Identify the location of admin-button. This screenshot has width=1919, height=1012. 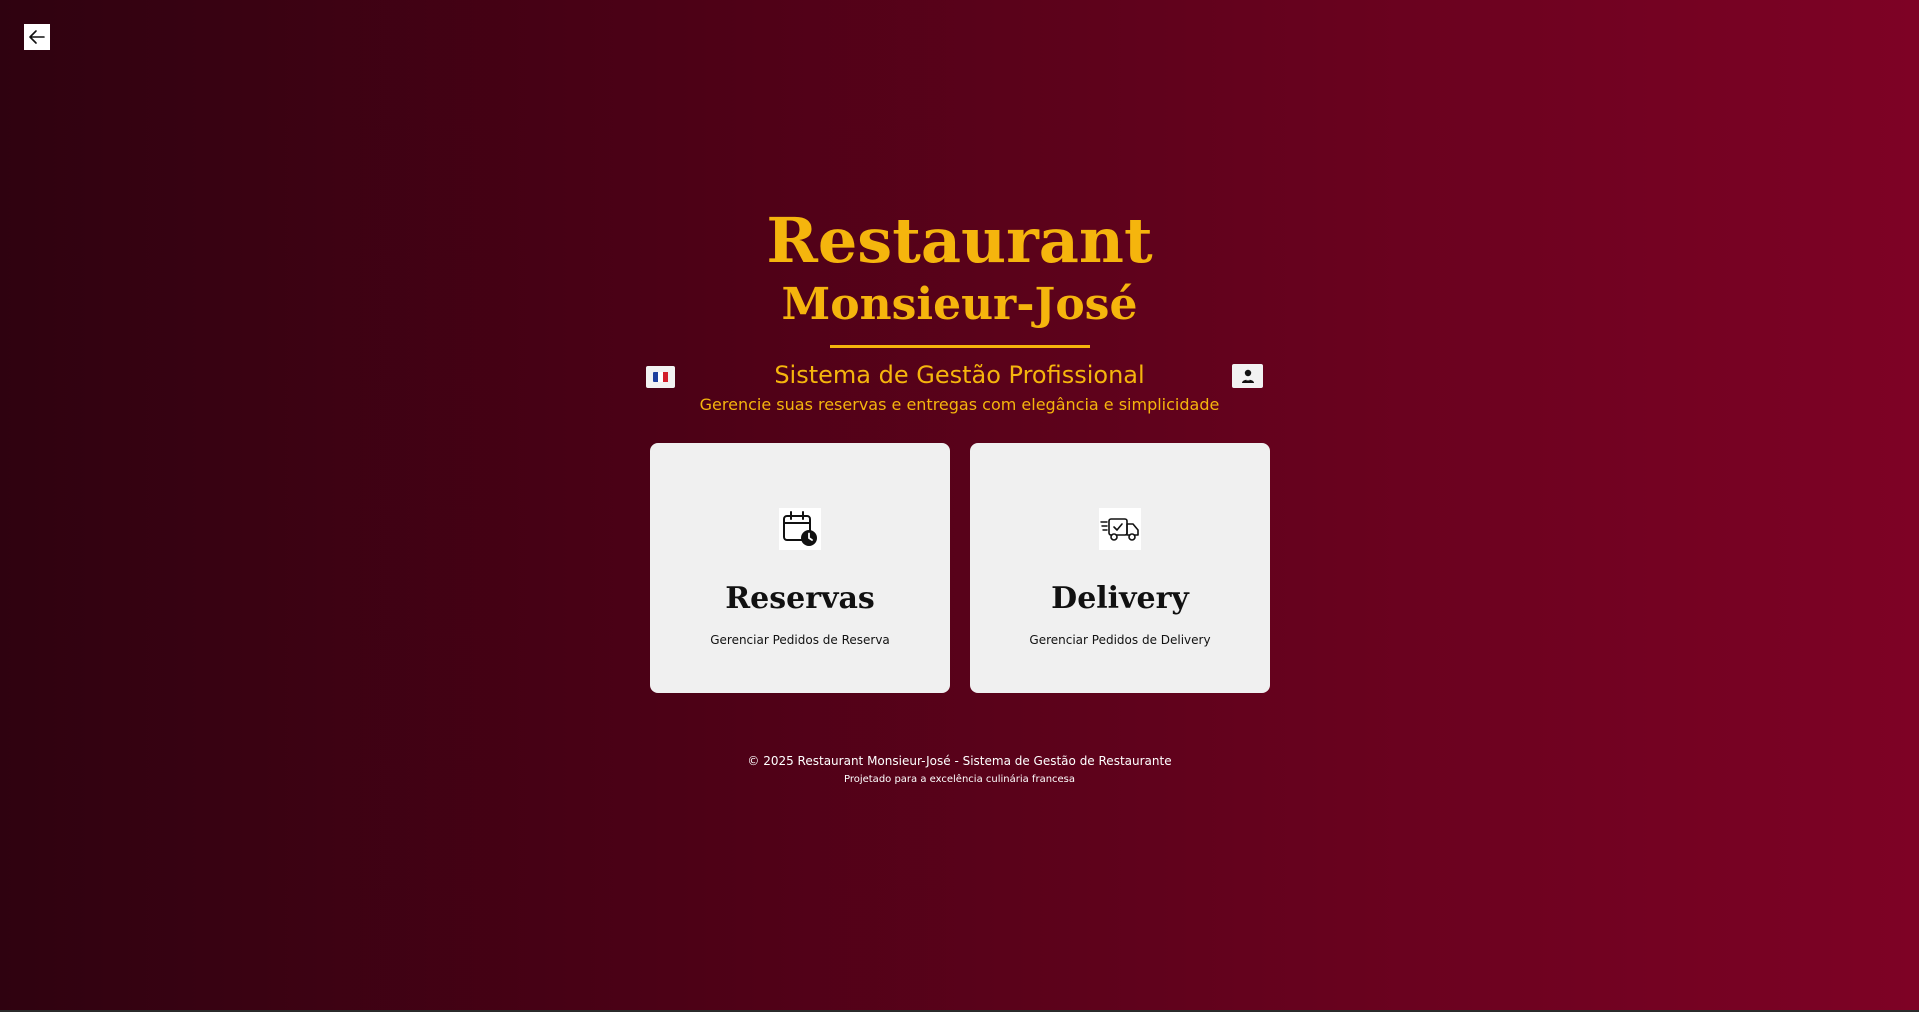
(1247, 376).